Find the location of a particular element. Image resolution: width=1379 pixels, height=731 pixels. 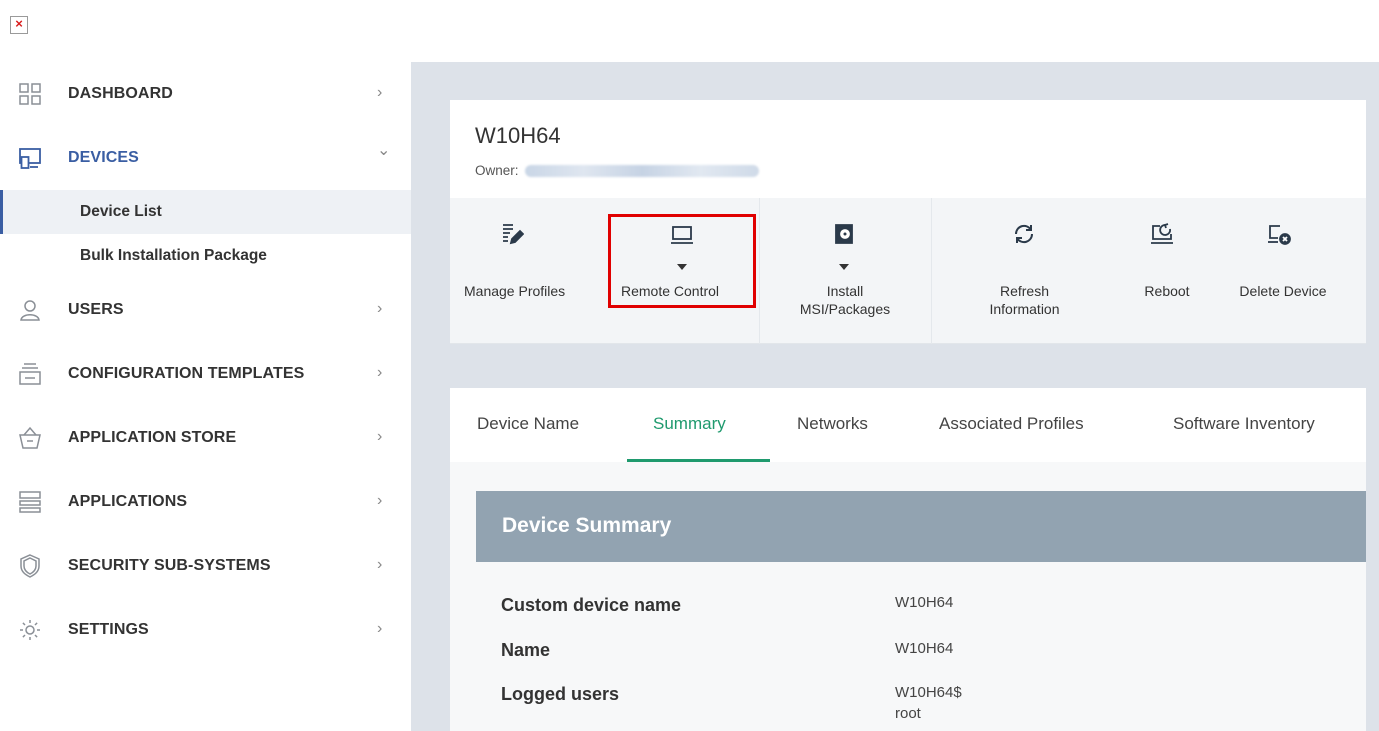

tab-summary: Summary is located at coordinates (689, 425).